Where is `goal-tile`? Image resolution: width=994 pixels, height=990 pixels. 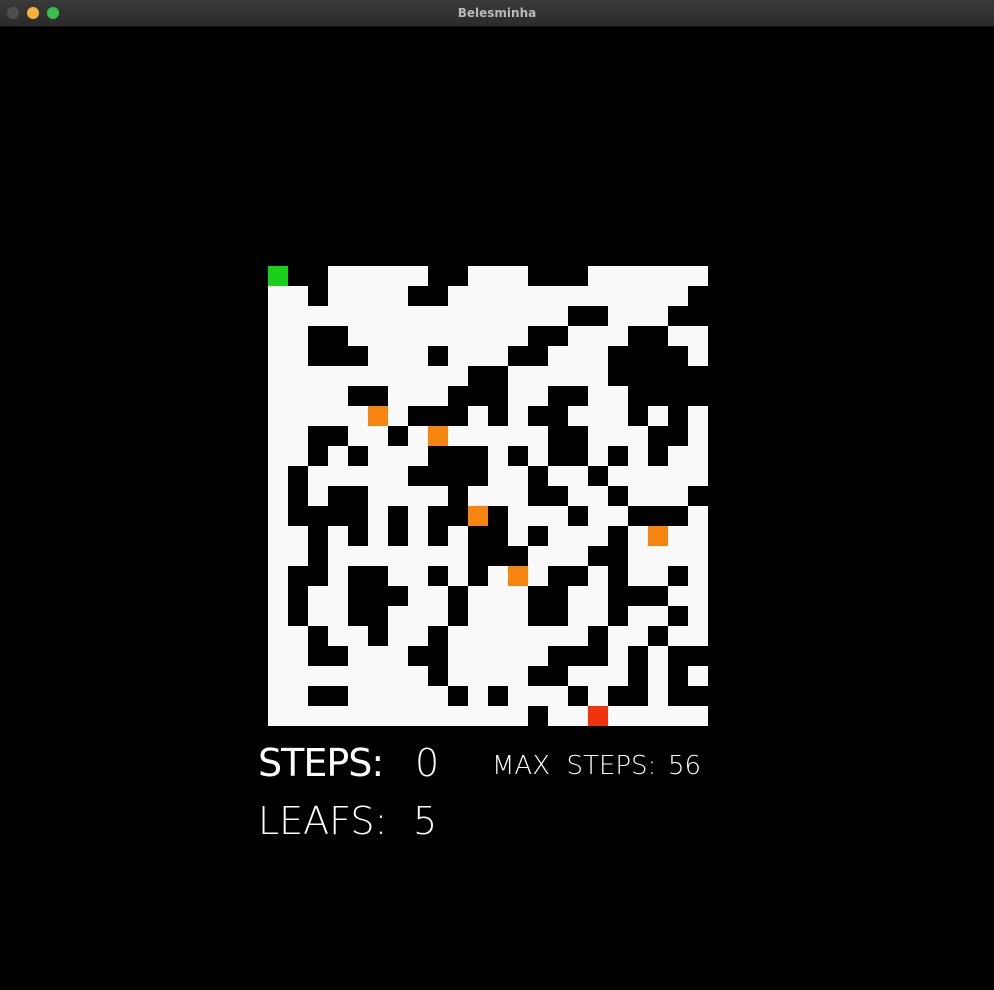 goal-tile is located at coordinates (598, 716).